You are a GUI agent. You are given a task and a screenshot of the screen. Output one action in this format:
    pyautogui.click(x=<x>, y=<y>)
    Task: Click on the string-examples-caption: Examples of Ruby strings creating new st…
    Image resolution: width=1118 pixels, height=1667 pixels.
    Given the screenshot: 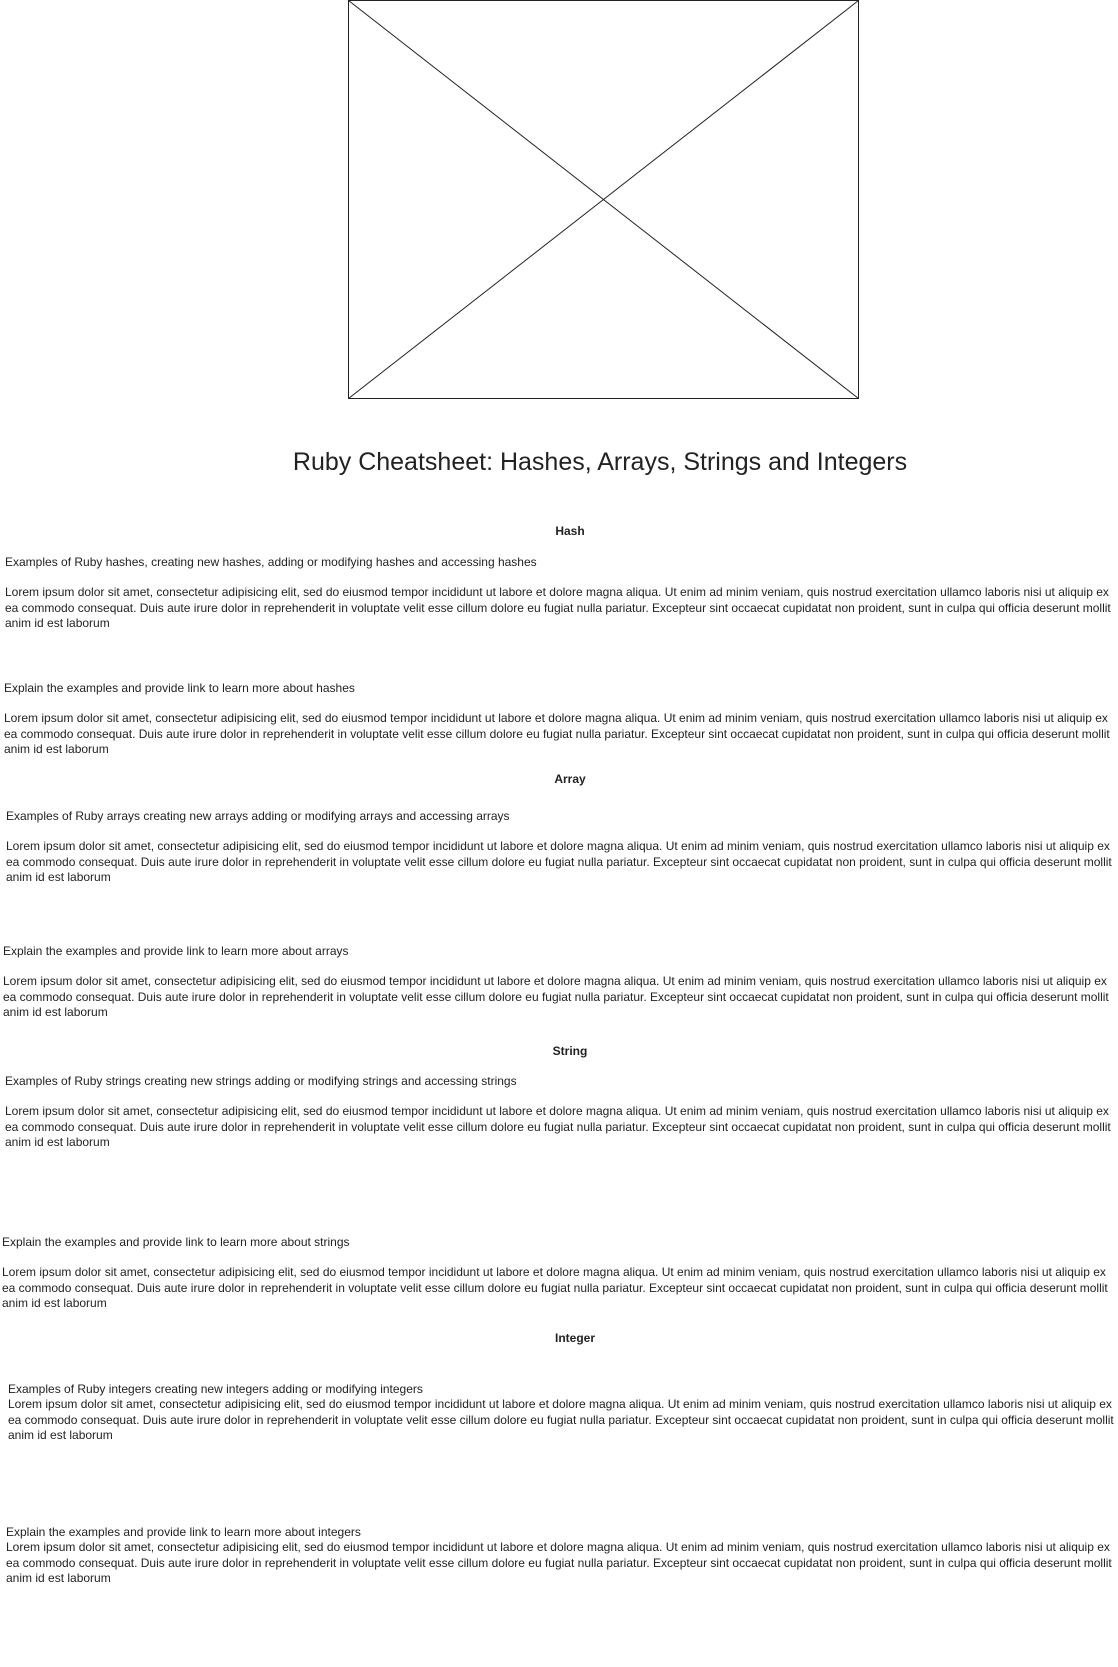 What is the action you would take?
    pyautogui.click(x=261, y=1081)
    